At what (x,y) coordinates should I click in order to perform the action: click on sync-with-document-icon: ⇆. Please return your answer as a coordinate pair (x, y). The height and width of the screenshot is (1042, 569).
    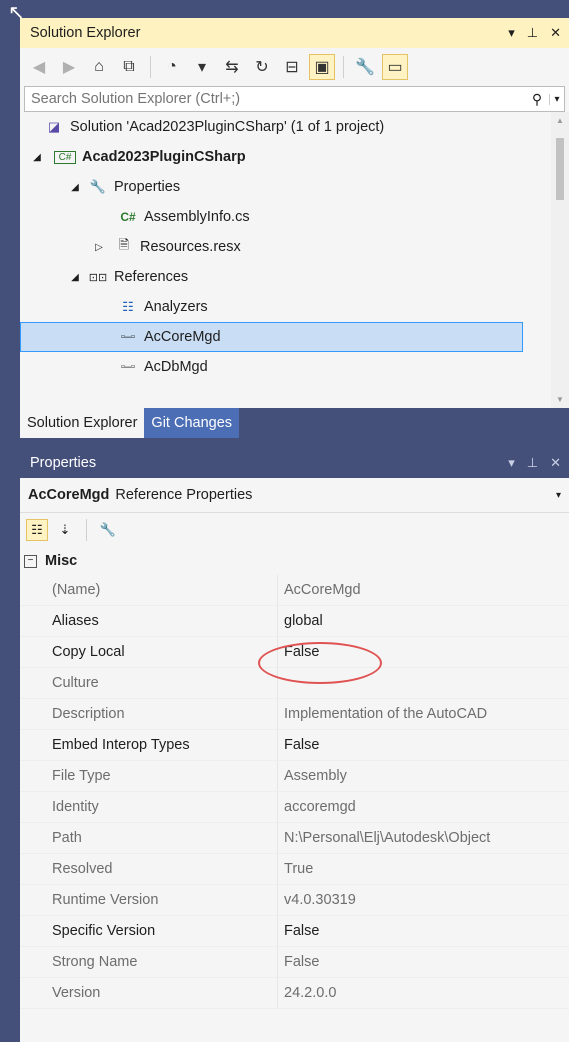
    Looking at the image, I should click on (232, 67).